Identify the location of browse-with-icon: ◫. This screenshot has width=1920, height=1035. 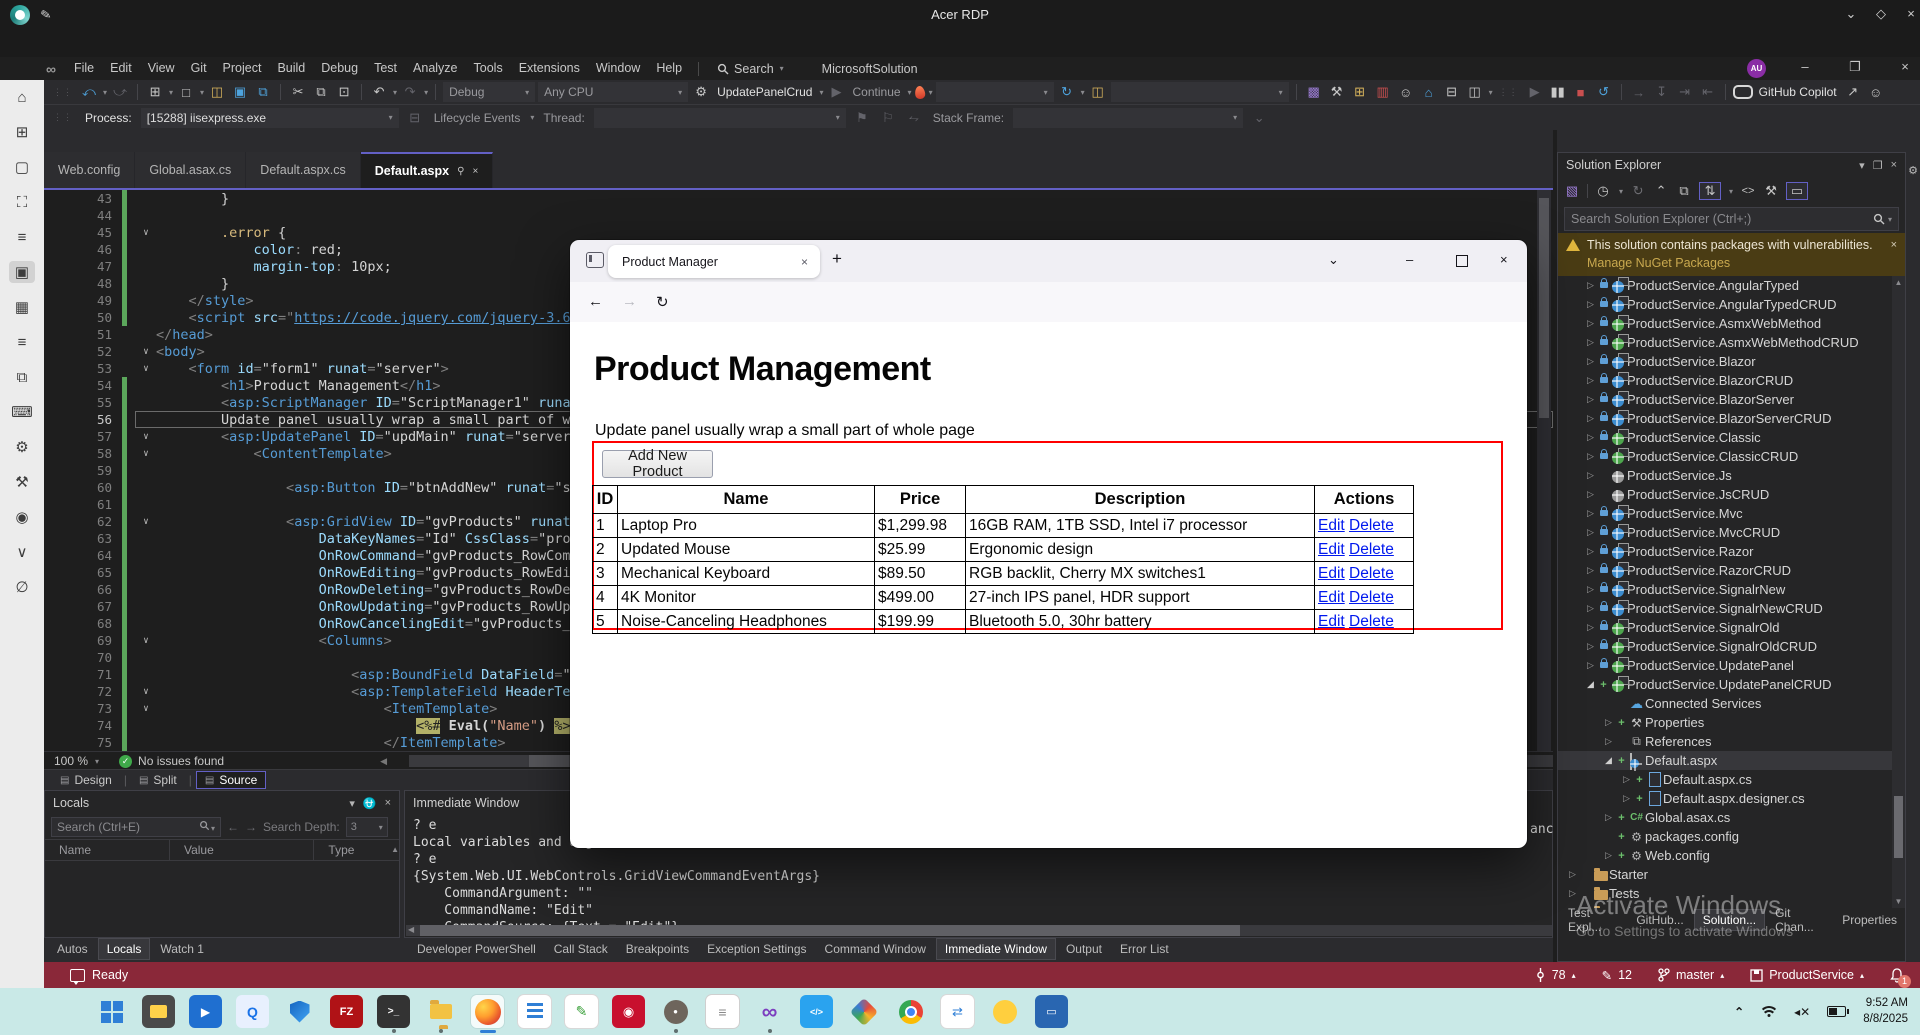
(1098, 92).